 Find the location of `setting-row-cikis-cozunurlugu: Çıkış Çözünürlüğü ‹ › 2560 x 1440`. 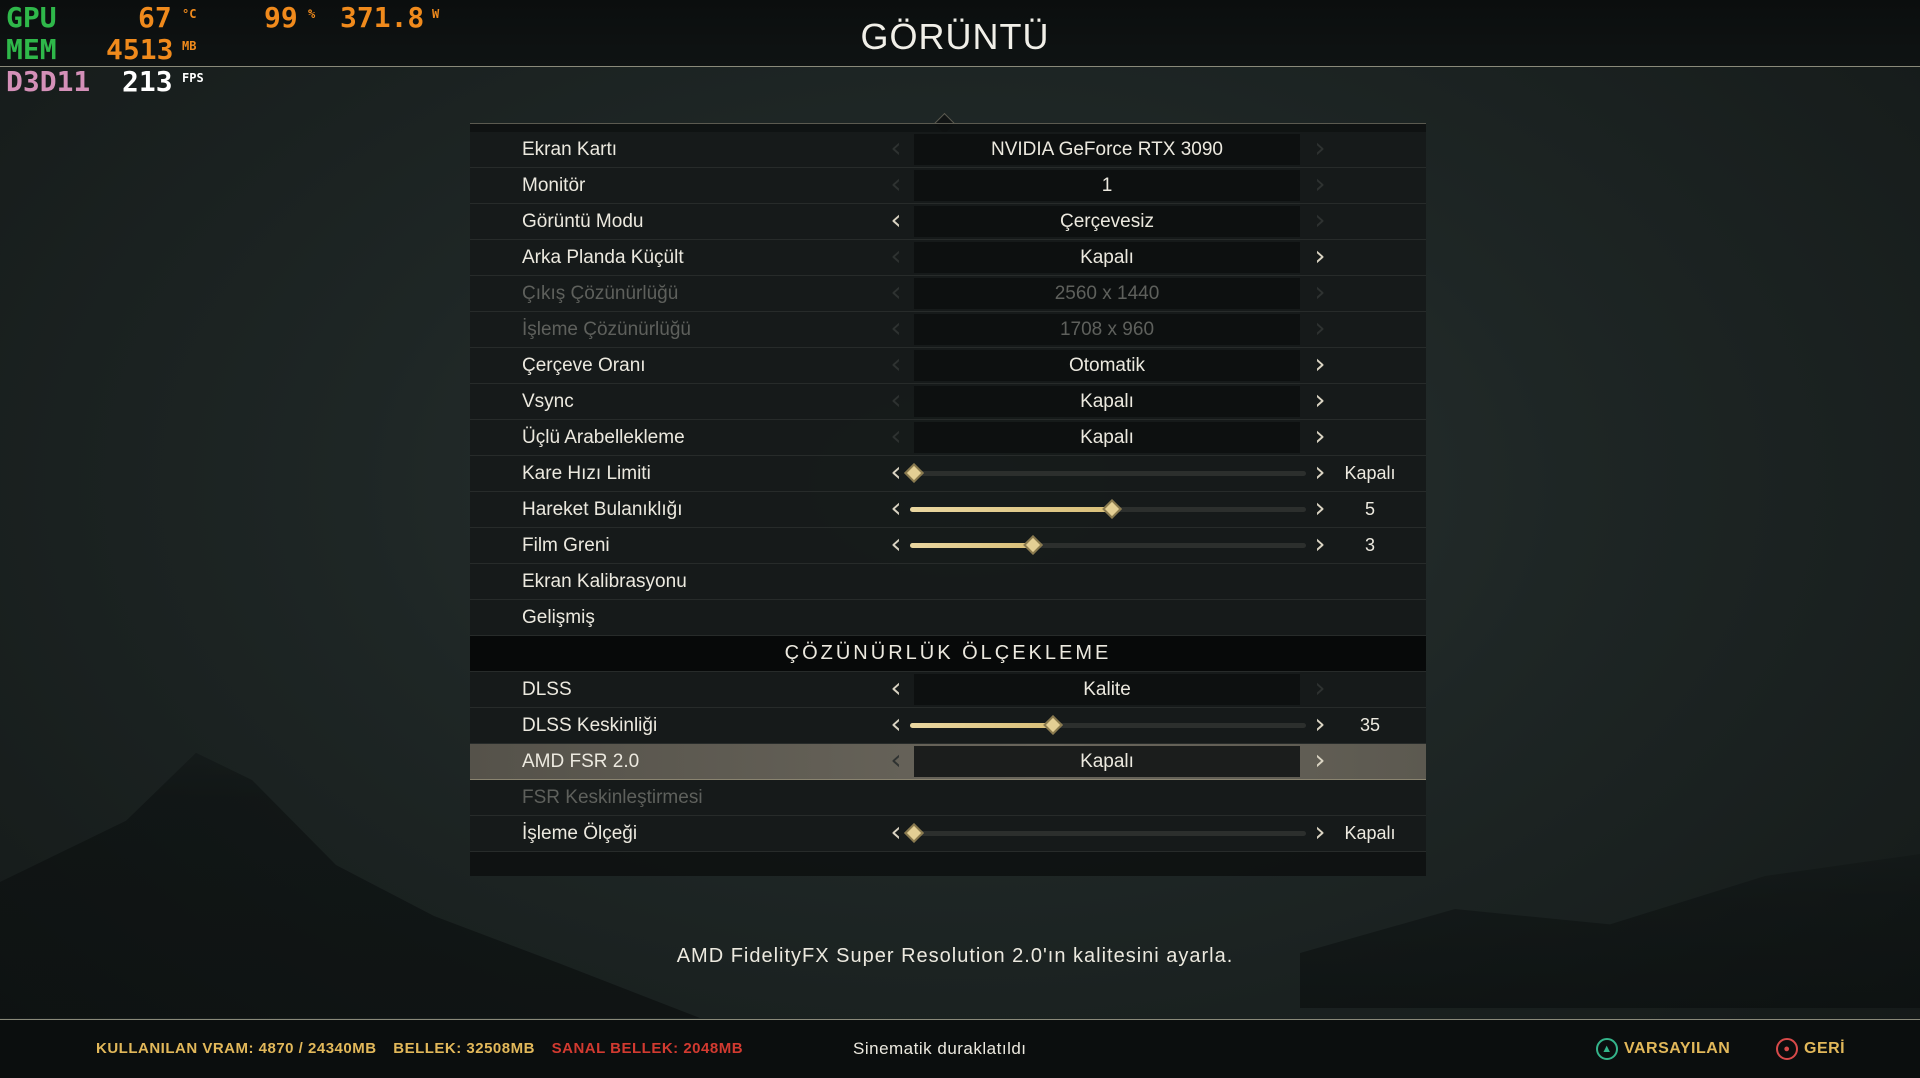

setting-row-cikis-cozunurlugu: Çıkış Çözünürlüğü ‹ › 2560 x 1440 is located at coordinates (948, 294).